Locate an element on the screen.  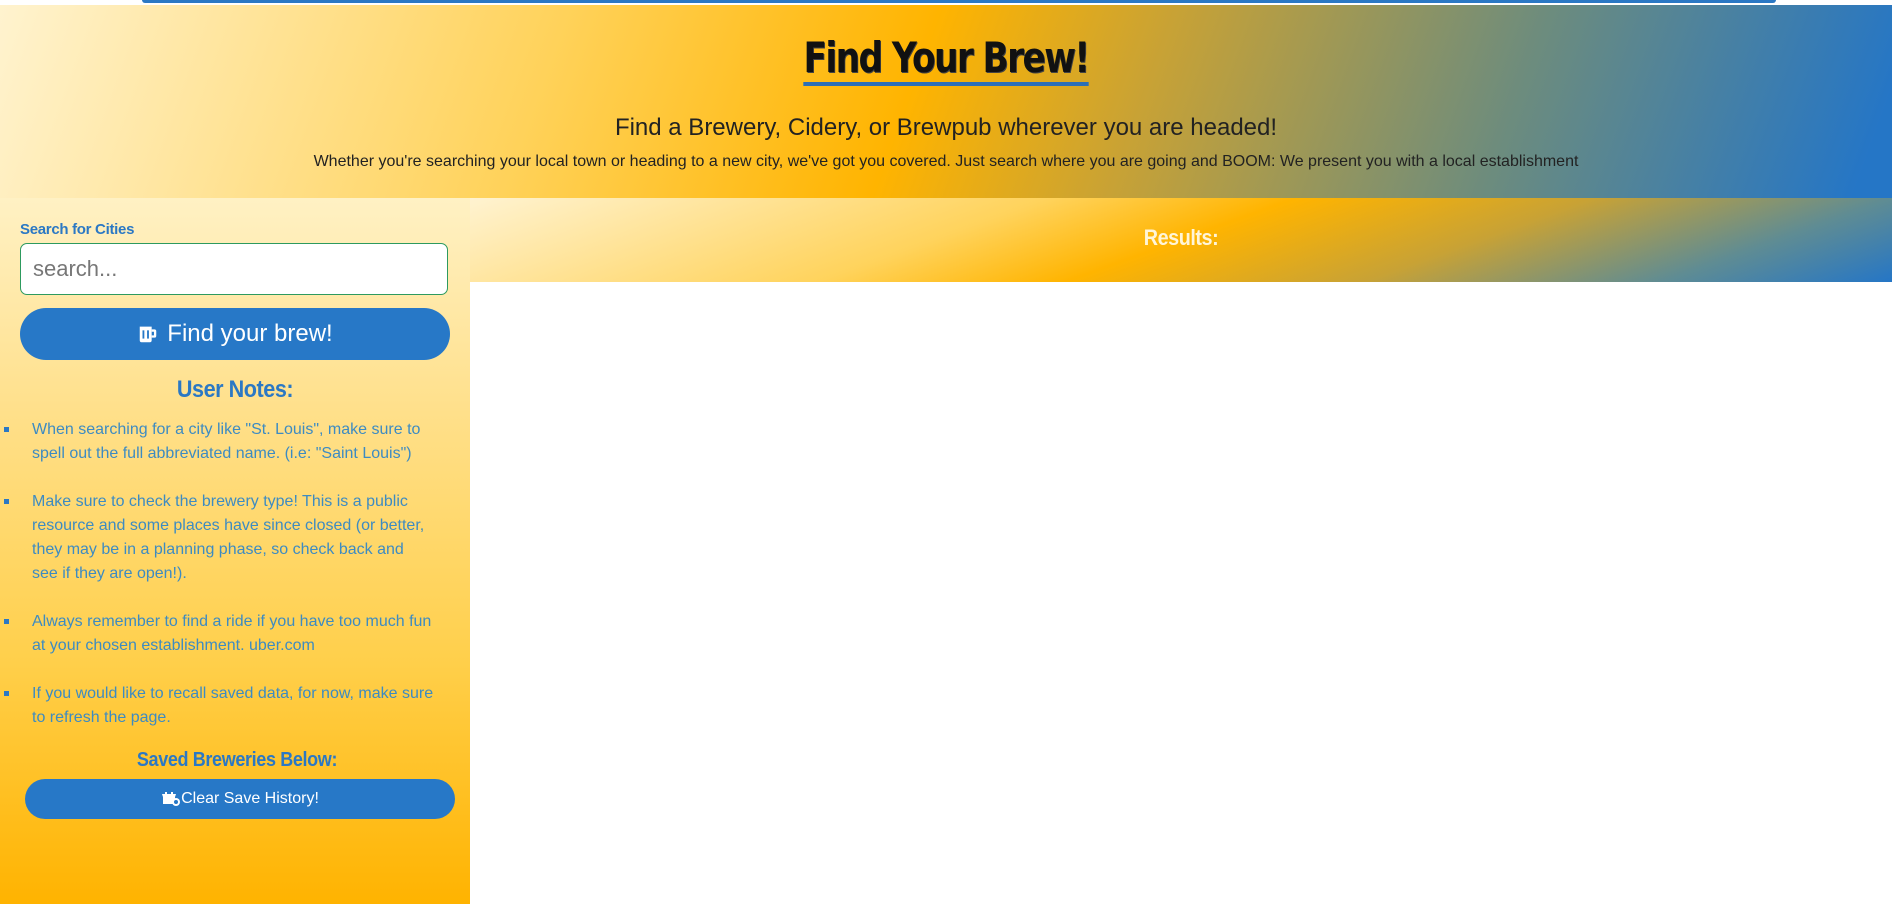
find-brew-button: Find your brew! is located at coordinates (235, 334).